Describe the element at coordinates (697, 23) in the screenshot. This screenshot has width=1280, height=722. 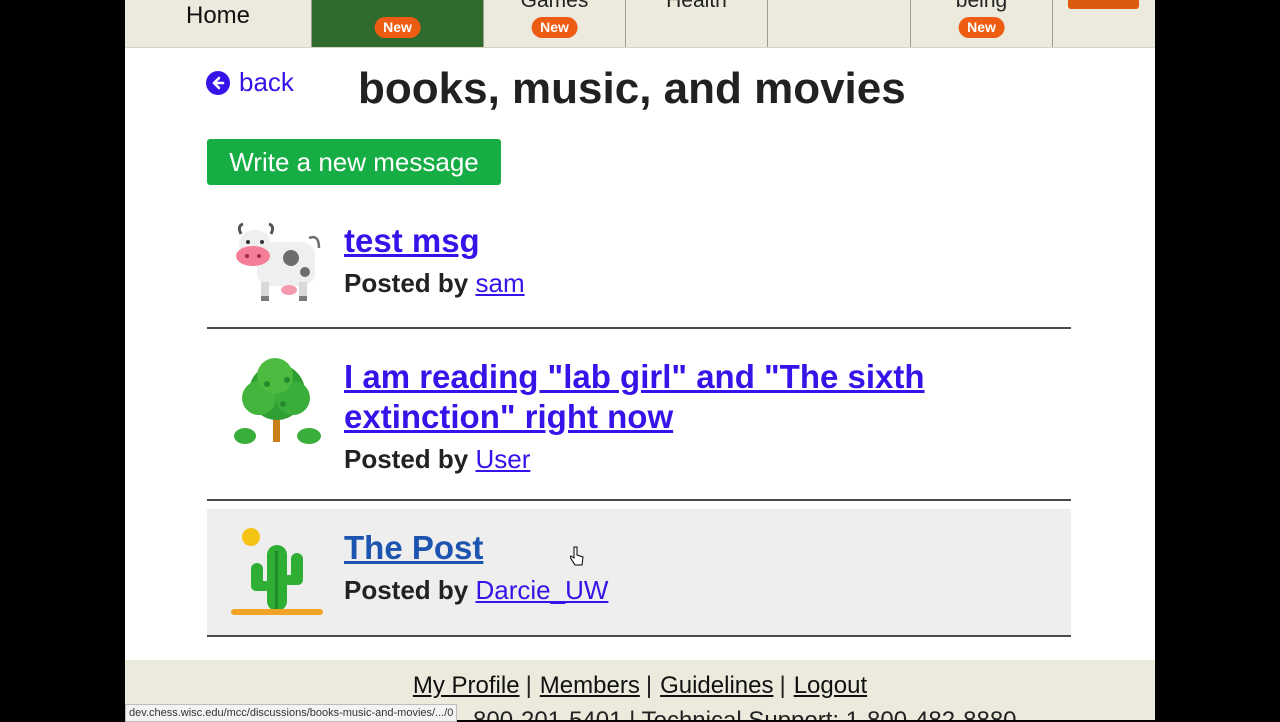
I see `nav-tab-health: Health` at that location.